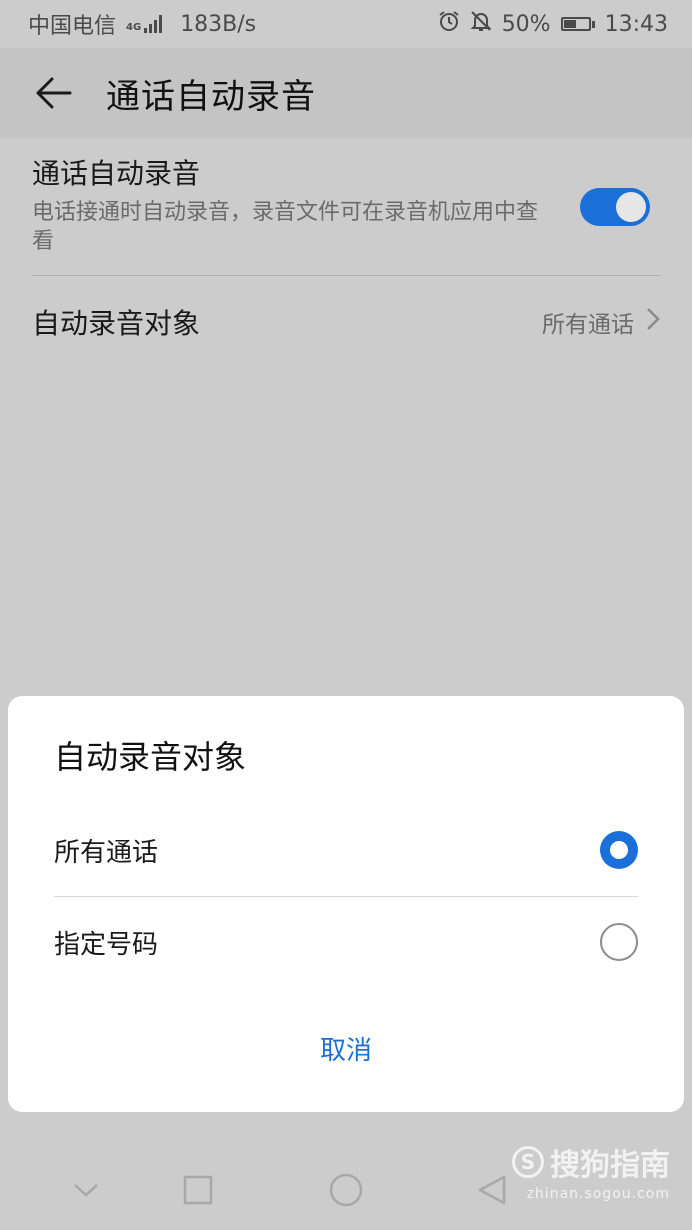 Image resolution: width=692 pixels, height=1230 pixels. What do you see at coordinates (636, 24) in the screenshot?
I see `clock: 13:43` at bounding box center [636, 24].